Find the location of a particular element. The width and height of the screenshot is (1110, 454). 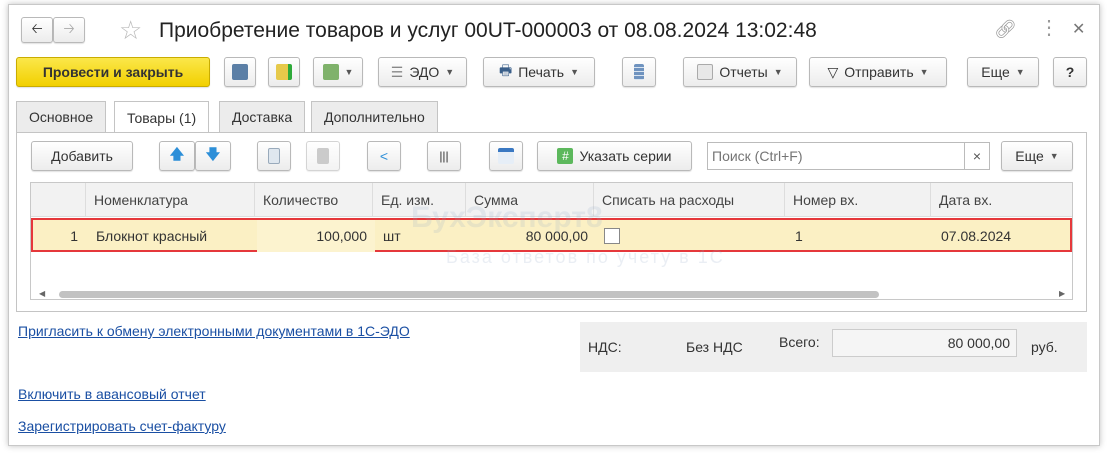

paste-icon is located at coordinates (323, 156).